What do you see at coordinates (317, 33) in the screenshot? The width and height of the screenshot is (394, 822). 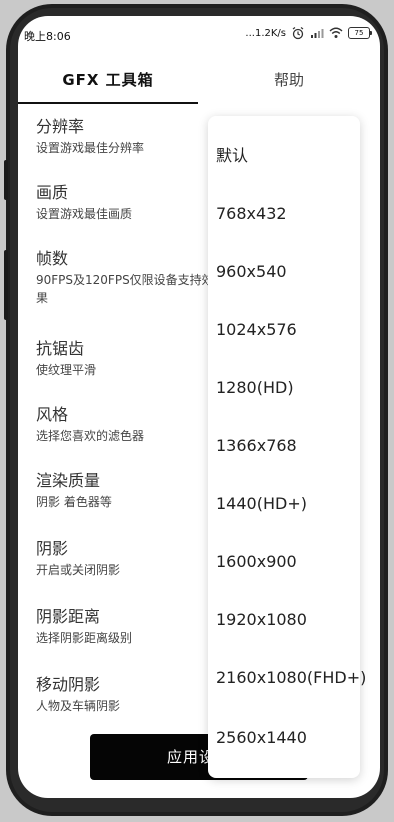 I see `signal-icon` at bounding box center [317, 33].